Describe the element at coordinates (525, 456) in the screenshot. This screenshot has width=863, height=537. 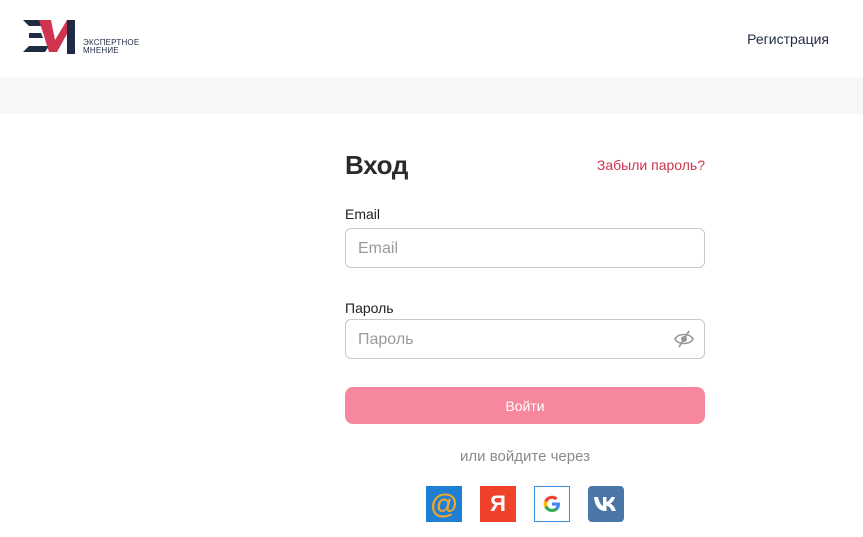
I see `alt-login-text: или войдите через` at that location.